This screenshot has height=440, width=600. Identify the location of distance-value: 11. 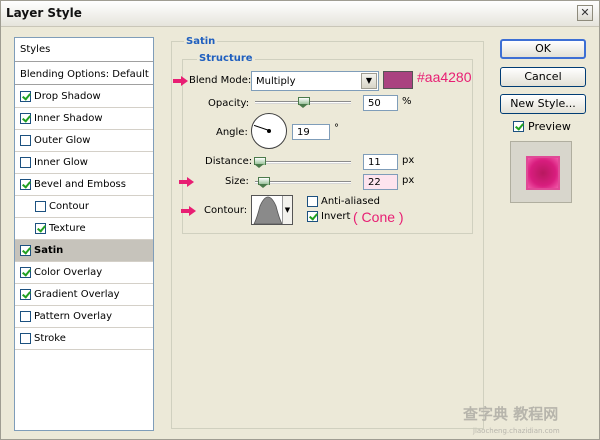
(374, 162).